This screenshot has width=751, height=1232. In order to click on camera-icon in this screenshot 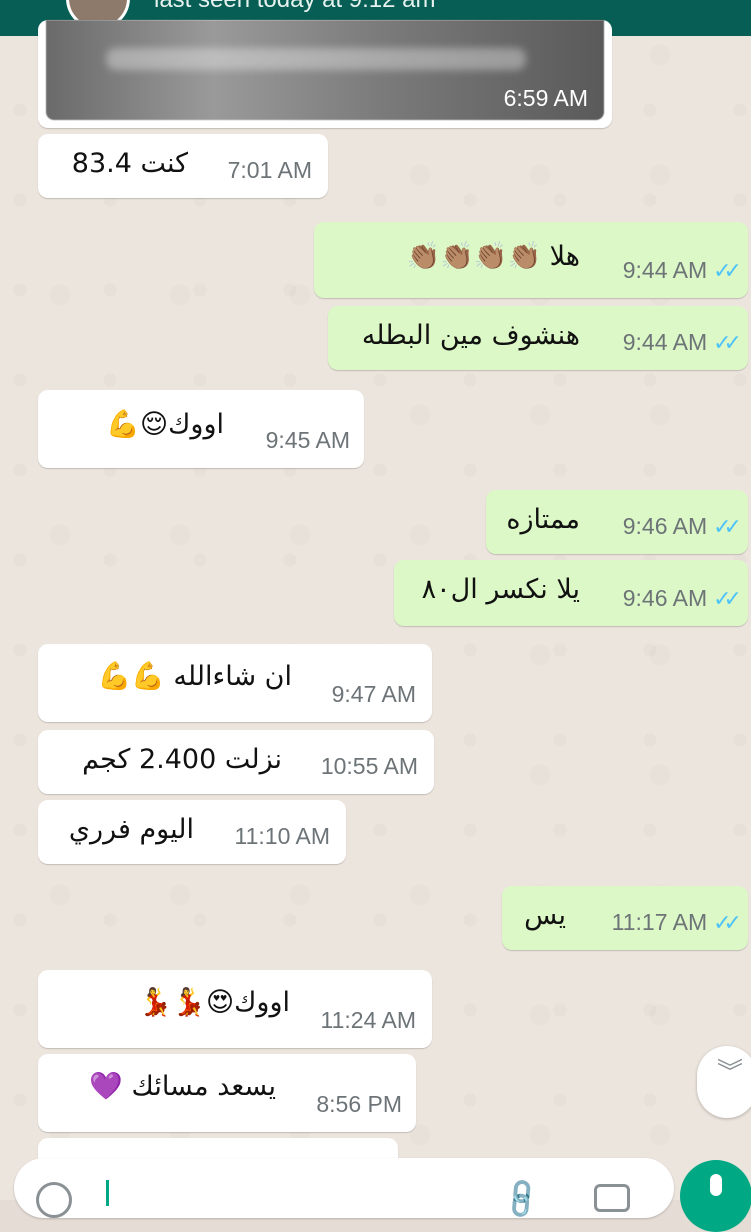, I will do `click(612, 1198)`.